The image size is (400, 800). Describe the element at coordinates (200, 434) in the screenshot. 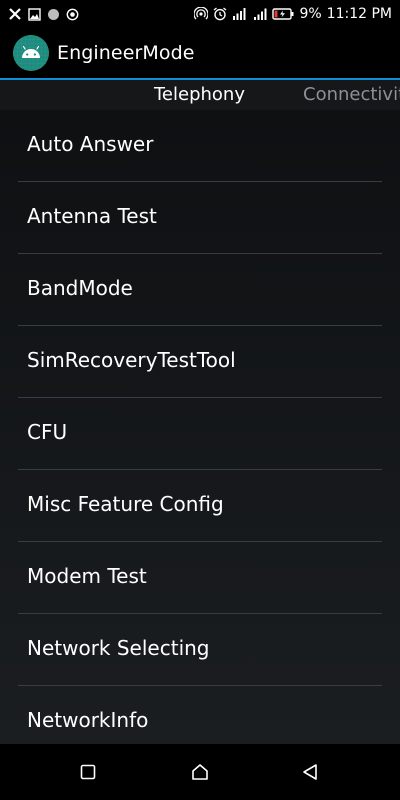

I see `list-item-cfu: CFU` at that location.